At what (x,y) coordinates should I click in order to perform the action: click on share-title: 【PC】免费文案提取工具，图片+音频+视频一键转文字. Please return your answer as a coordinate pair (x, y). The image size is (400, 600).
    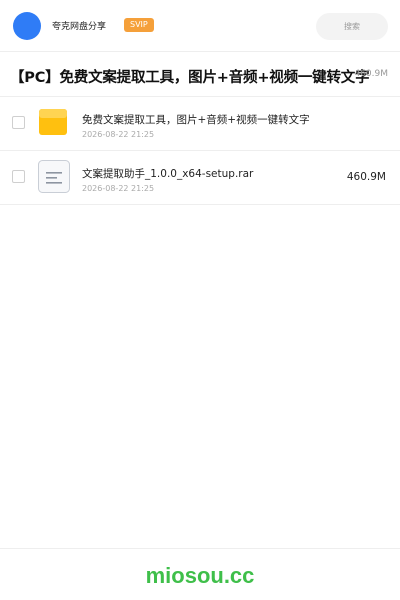
    Looking at the image, I should click on (190, 78).